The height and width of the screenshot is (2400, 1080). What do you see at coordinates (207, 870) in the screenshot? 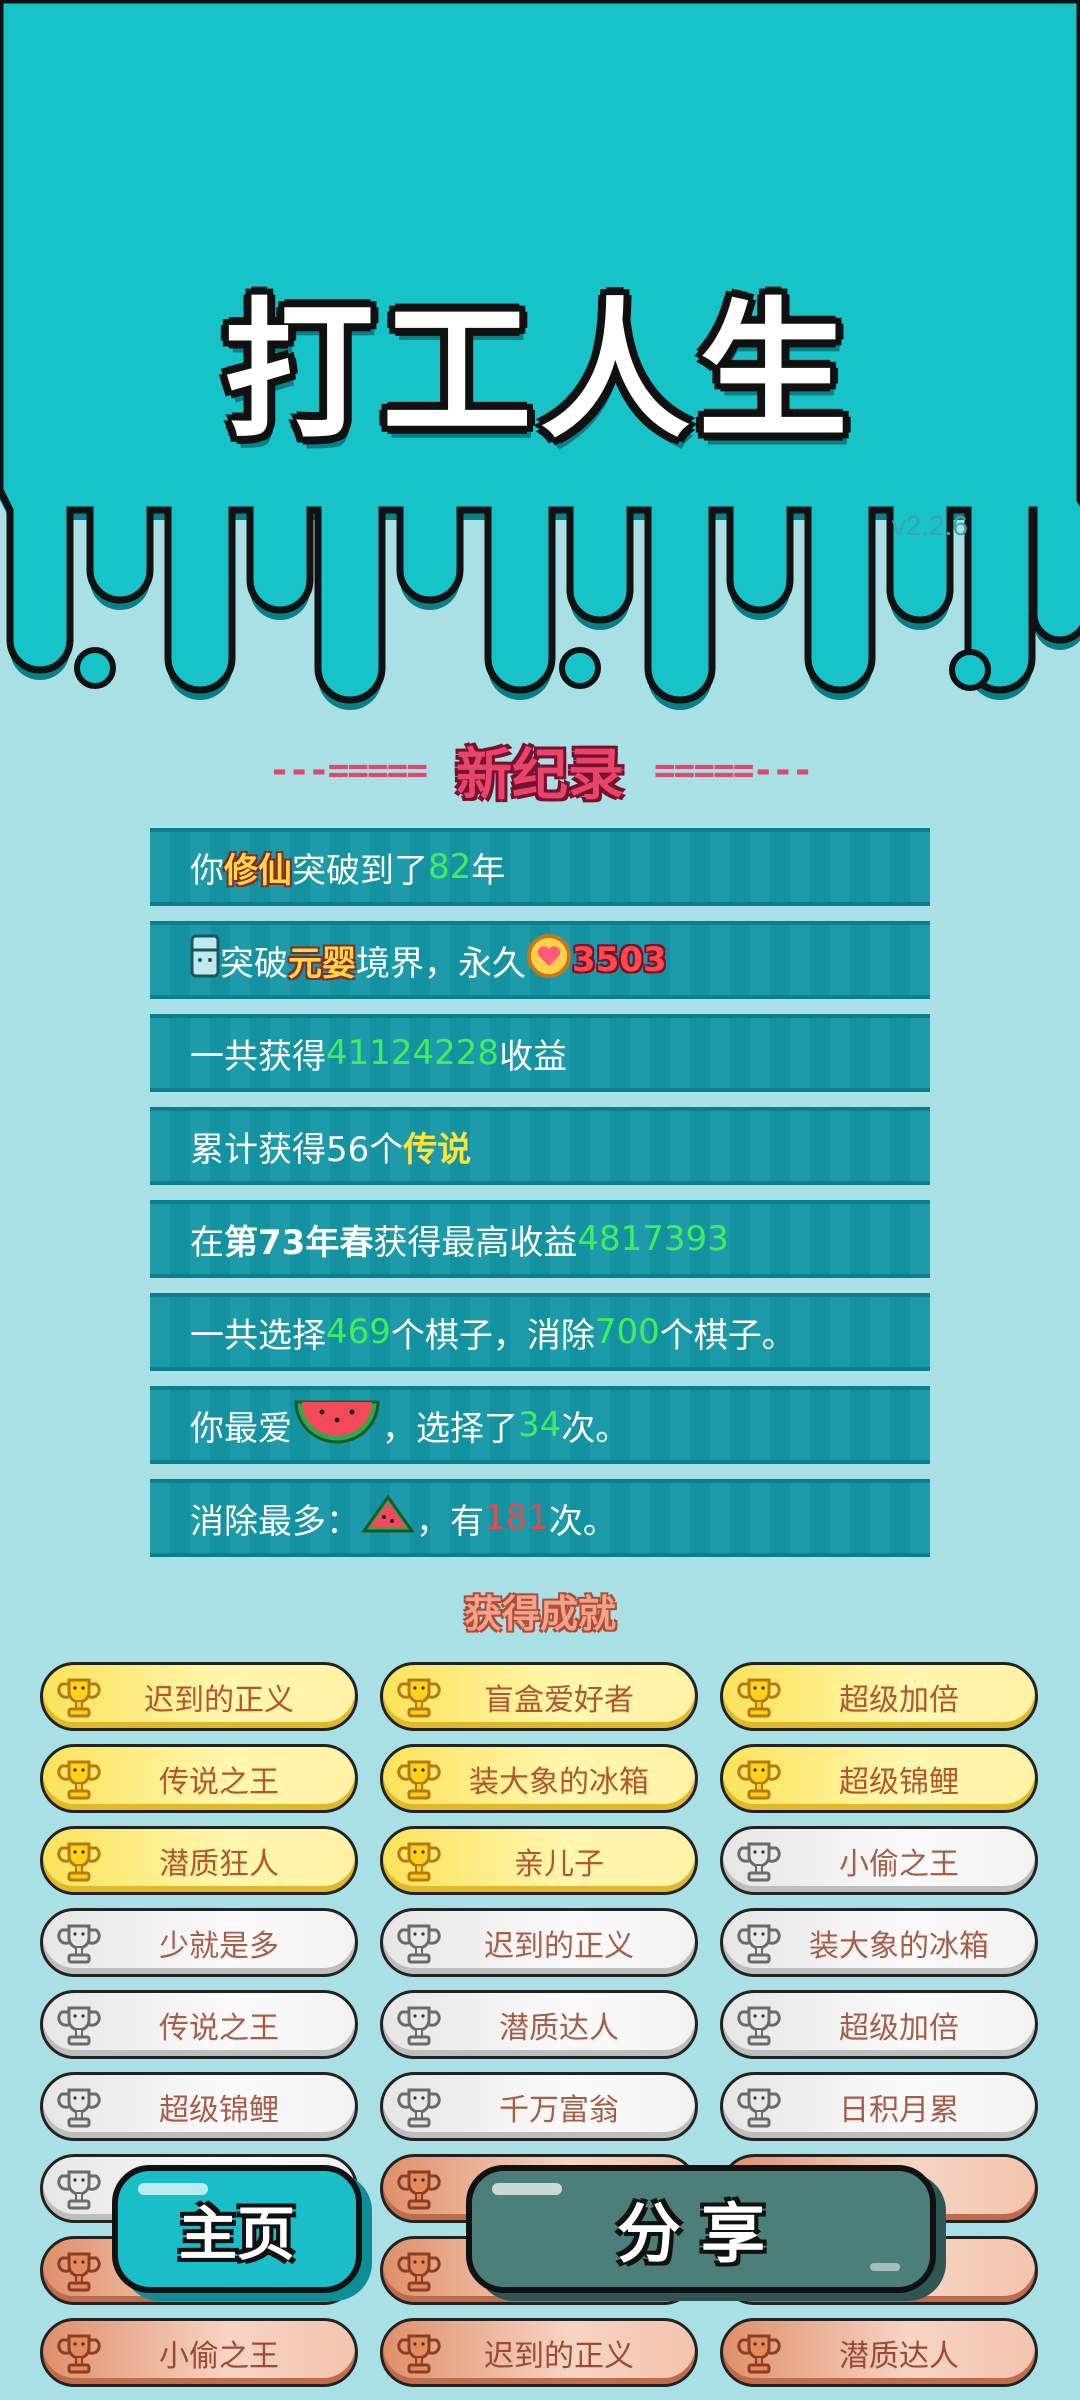
I see `record-text: 你` at bounding box center [207, 870].